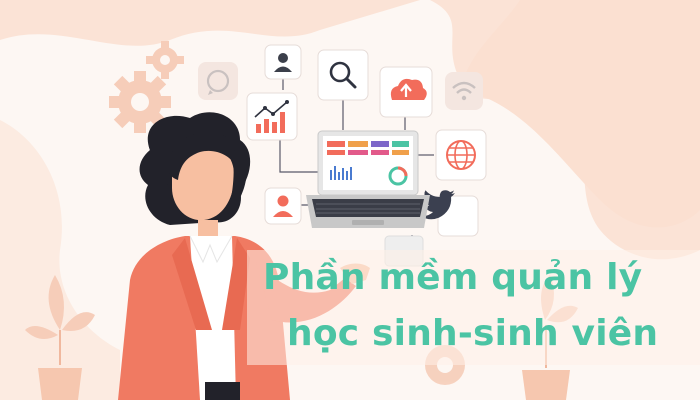 This screenshot has width=700, height=400. I want to click on title-line-1: Phần mềm quản lý, so click(453, 277).